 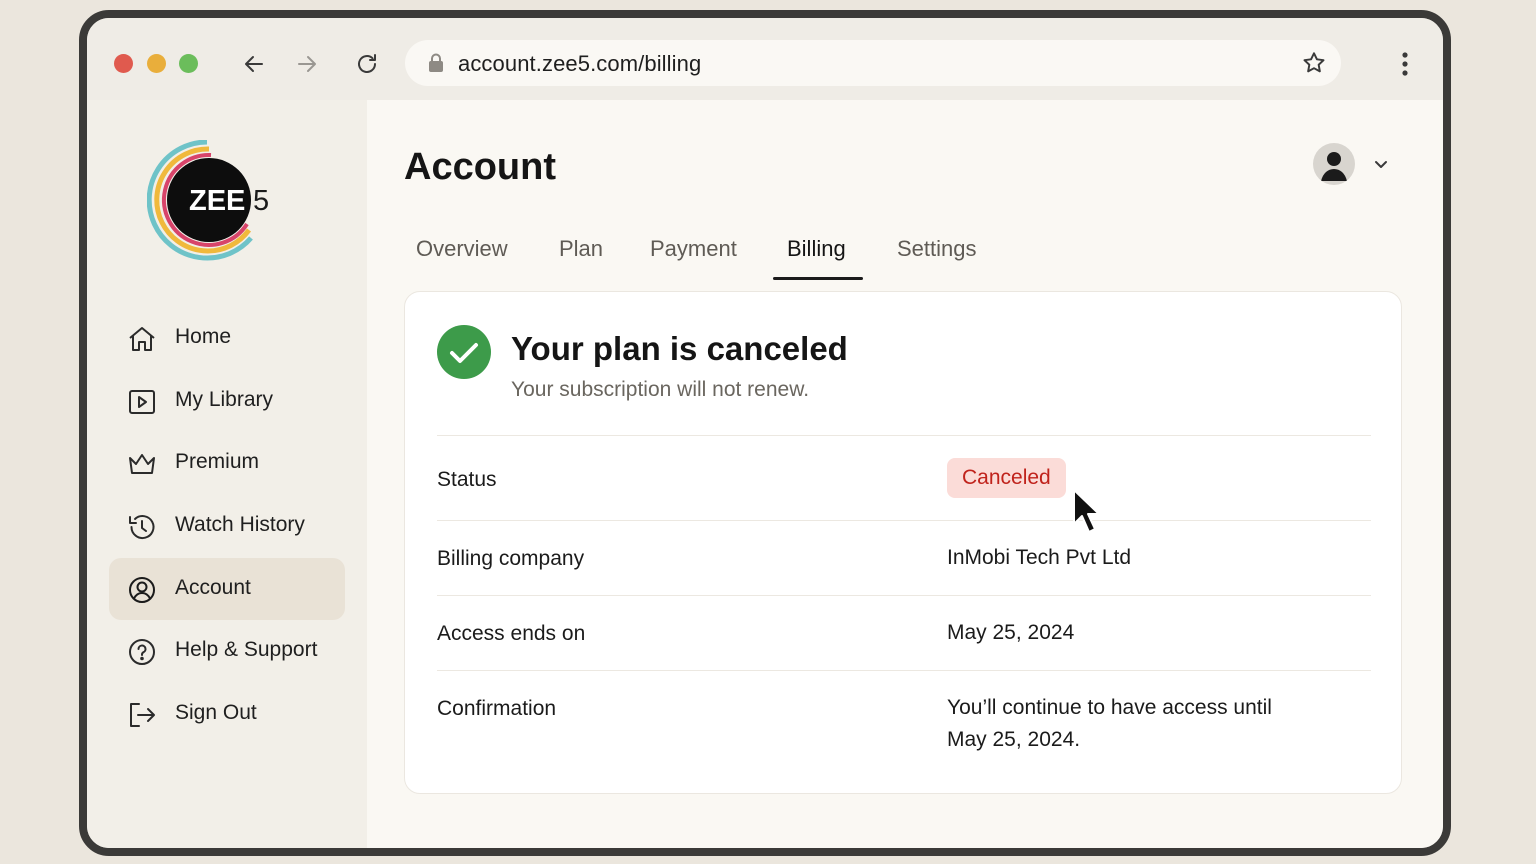 I want to click on chevron-down-icon, so click(x=1381, y=164).